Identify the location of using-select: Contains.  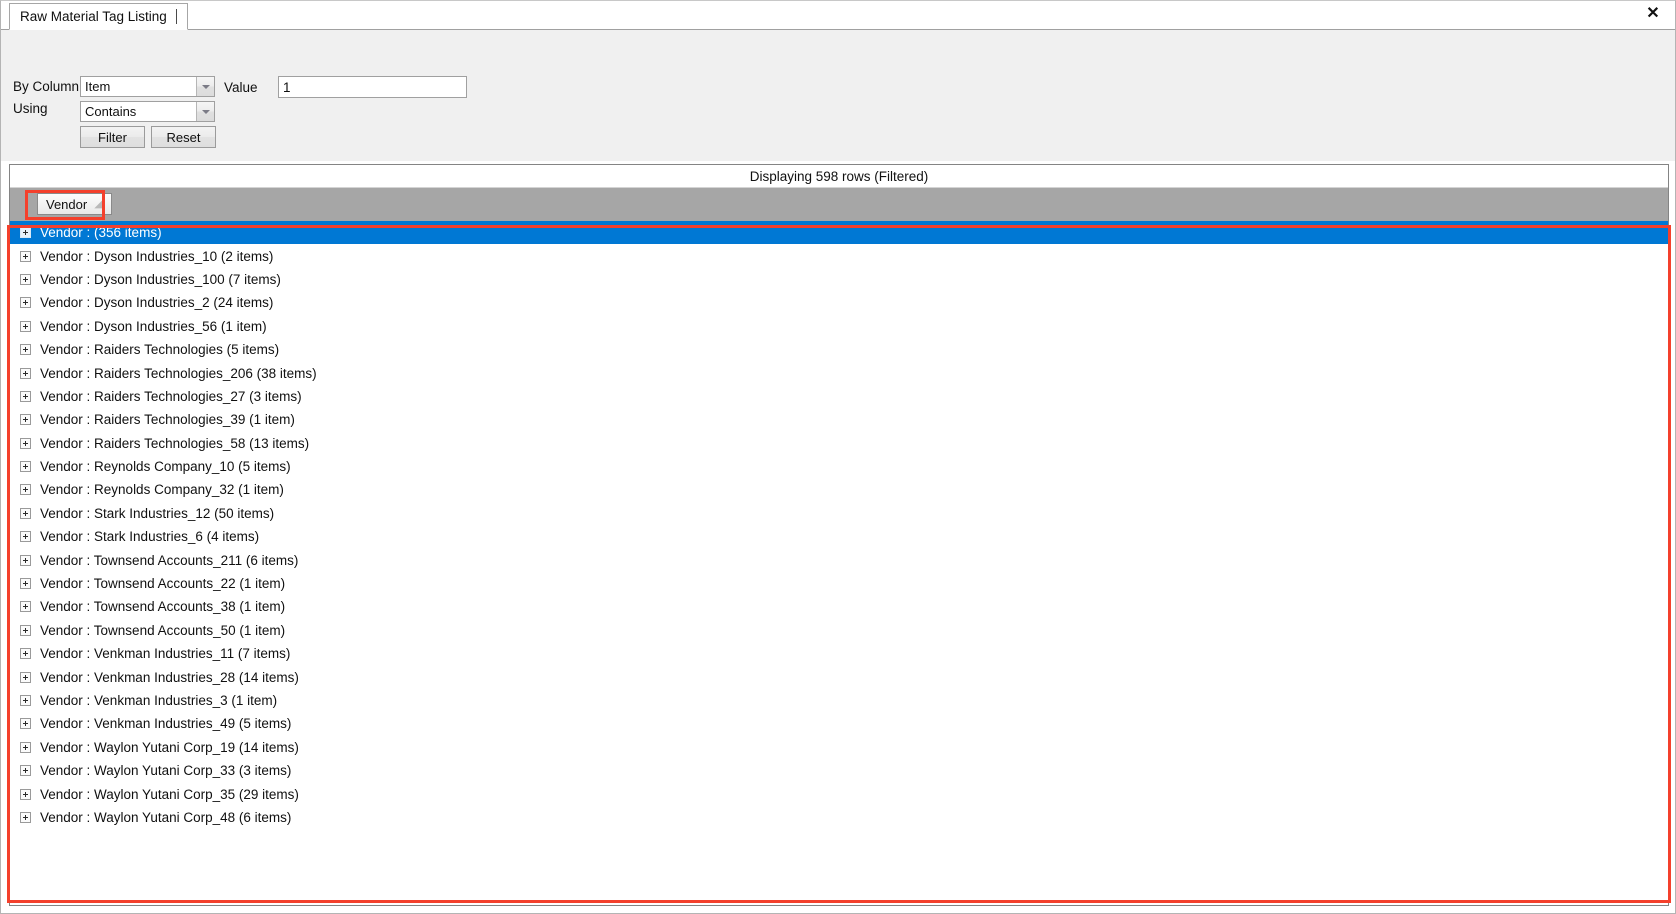
(147, 111).